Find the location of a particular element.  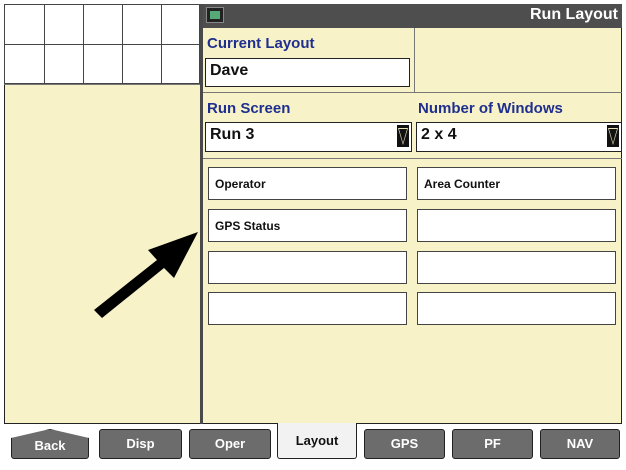

number-of-windows-dropdown: 2 x 4 is located at coordinates (519, 137).